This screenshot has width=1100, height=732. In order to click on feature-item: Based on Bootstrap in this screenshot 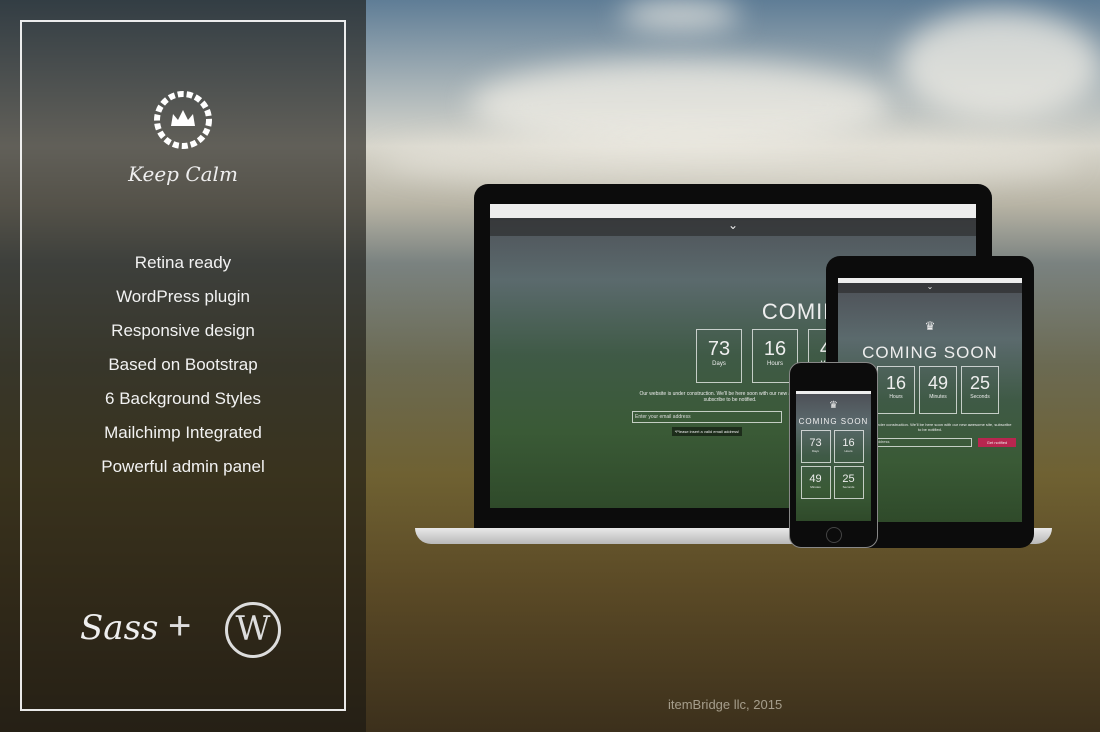, I will do `click(183, 364)`.